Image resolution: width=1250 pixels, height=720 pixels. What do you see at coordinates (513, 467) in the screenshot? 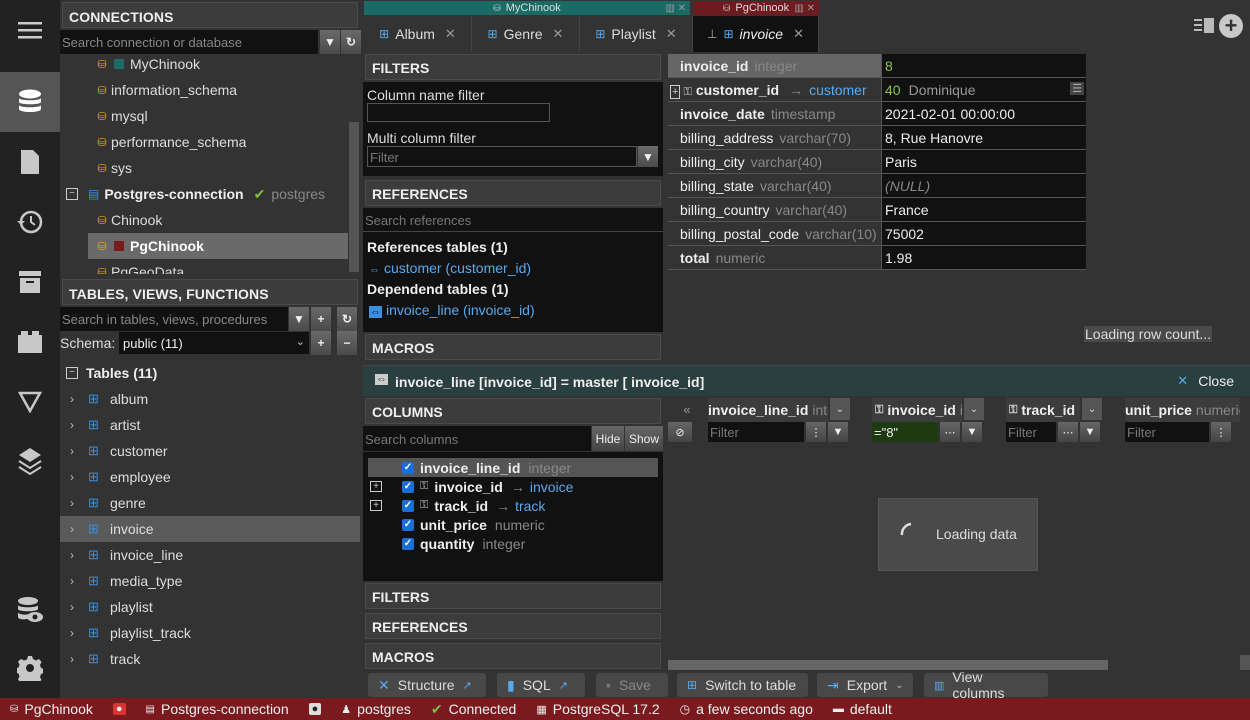
I see `column-item-invoice-line-id: ✓ invoice_line_id integer` at bounding box center [513, 467].